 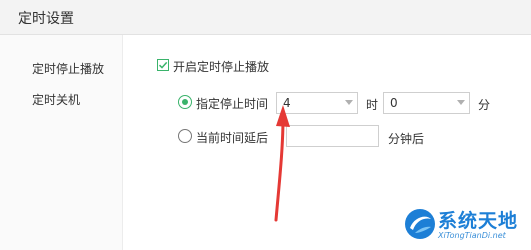 I want to click on watermark-brand: 系统天地, so click(x=478, y=221).